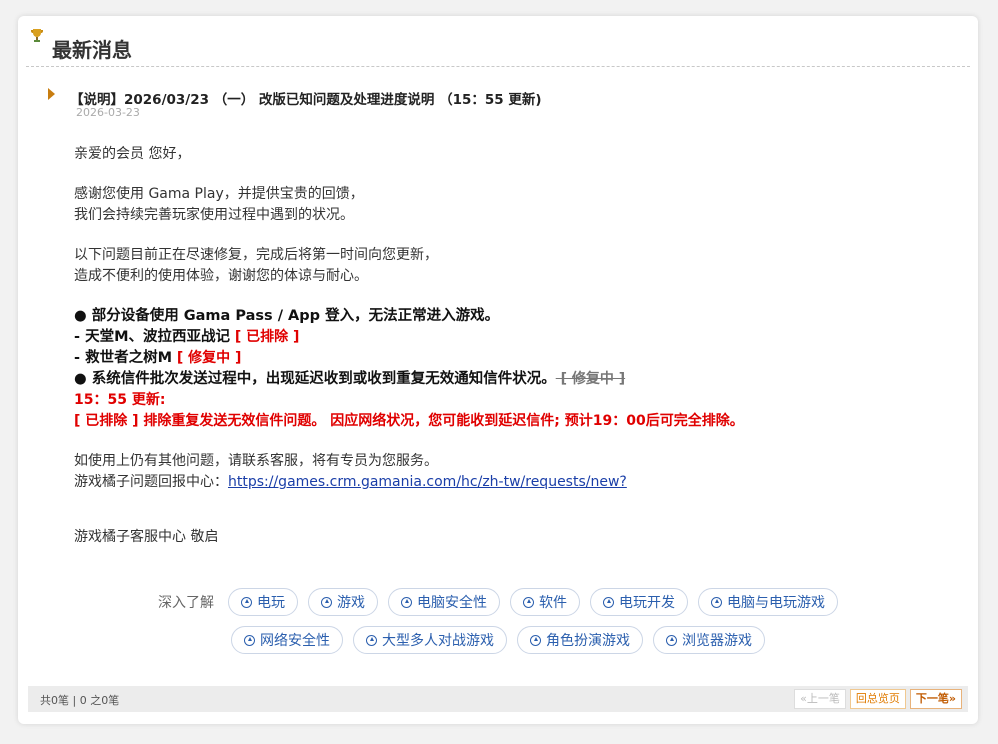 This screenshot has height=744, width=998. I want to click on back-to-list-button: 回总览页, so click(877, 699).